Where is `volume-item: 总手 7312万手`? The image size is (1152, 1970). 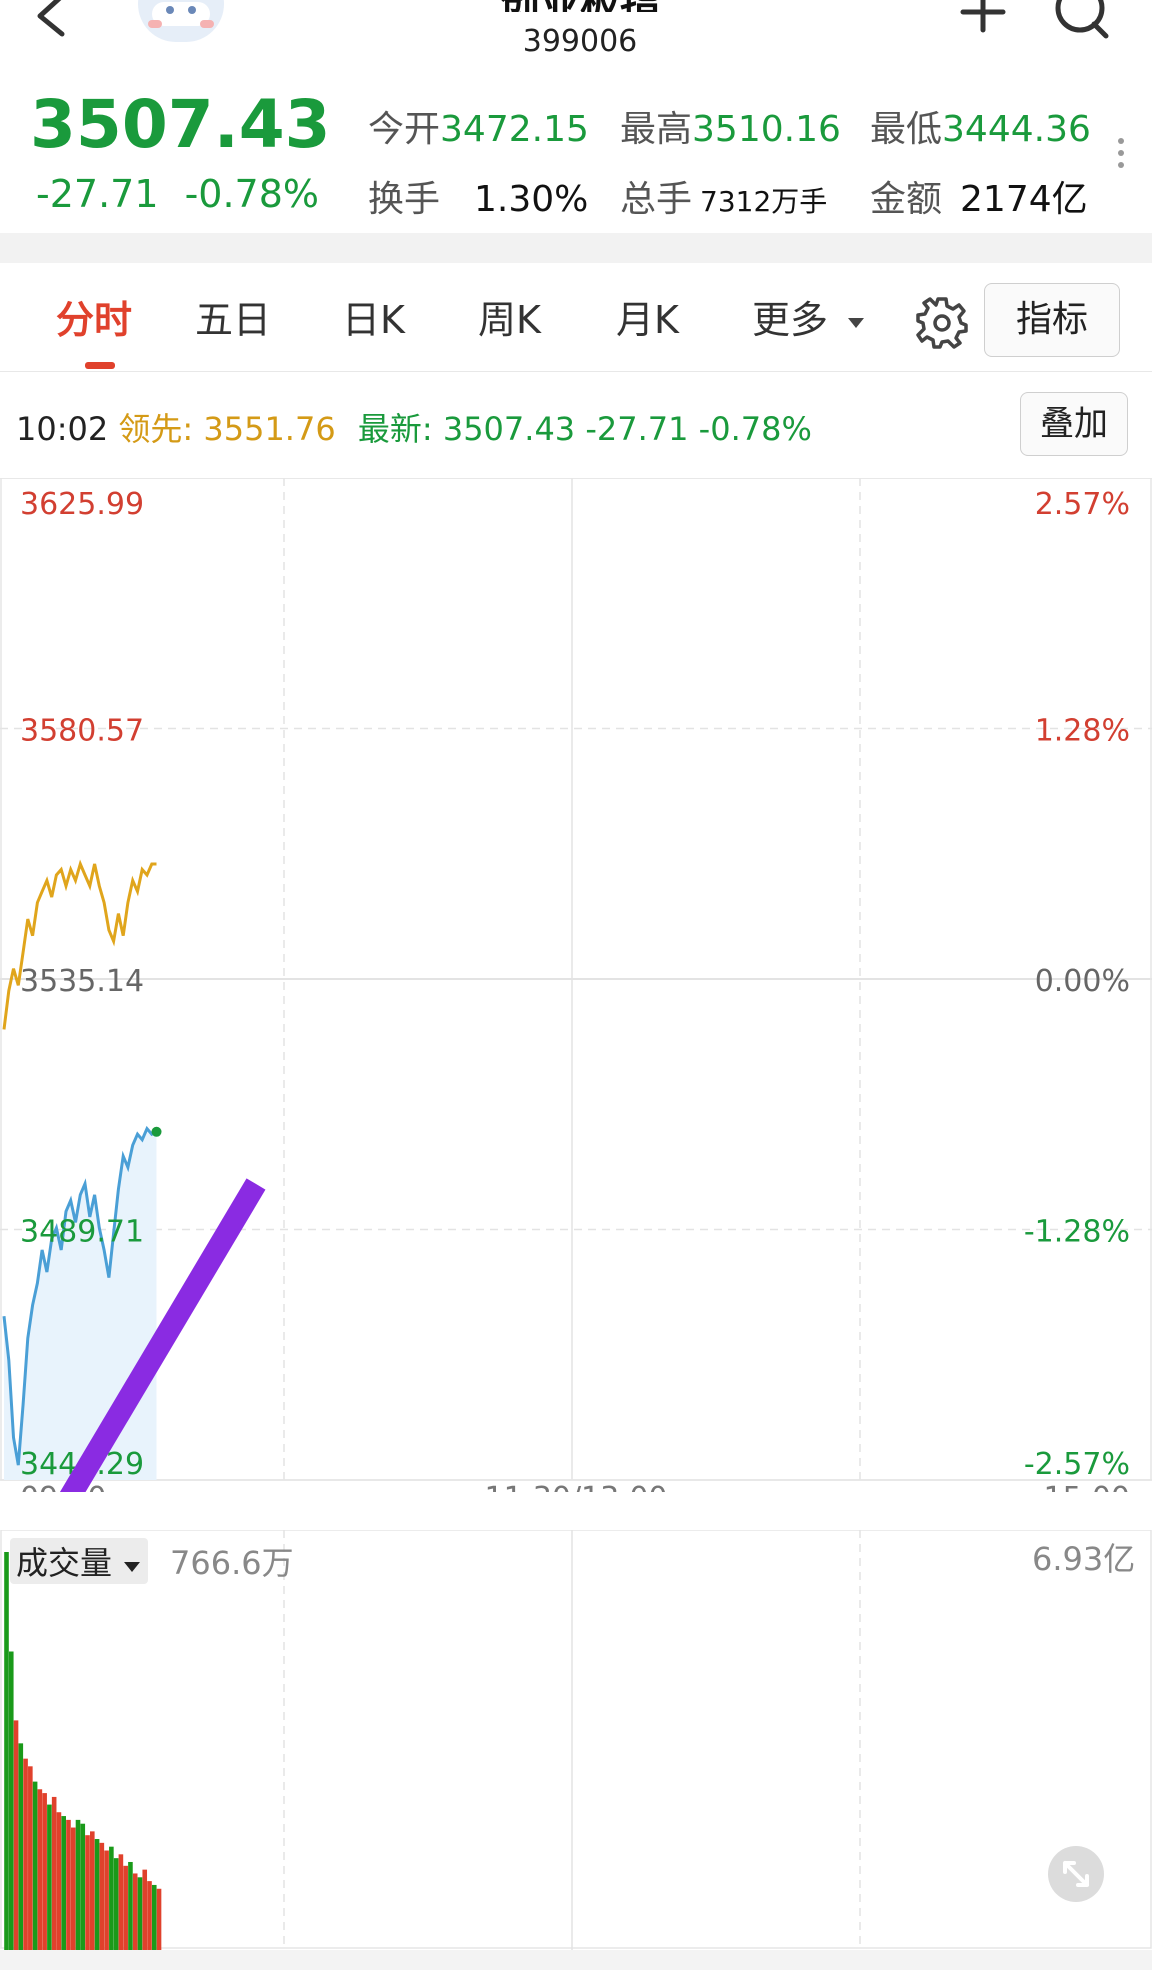 volume-item: 总手 7312万手 is located at coordinates (723, 196).